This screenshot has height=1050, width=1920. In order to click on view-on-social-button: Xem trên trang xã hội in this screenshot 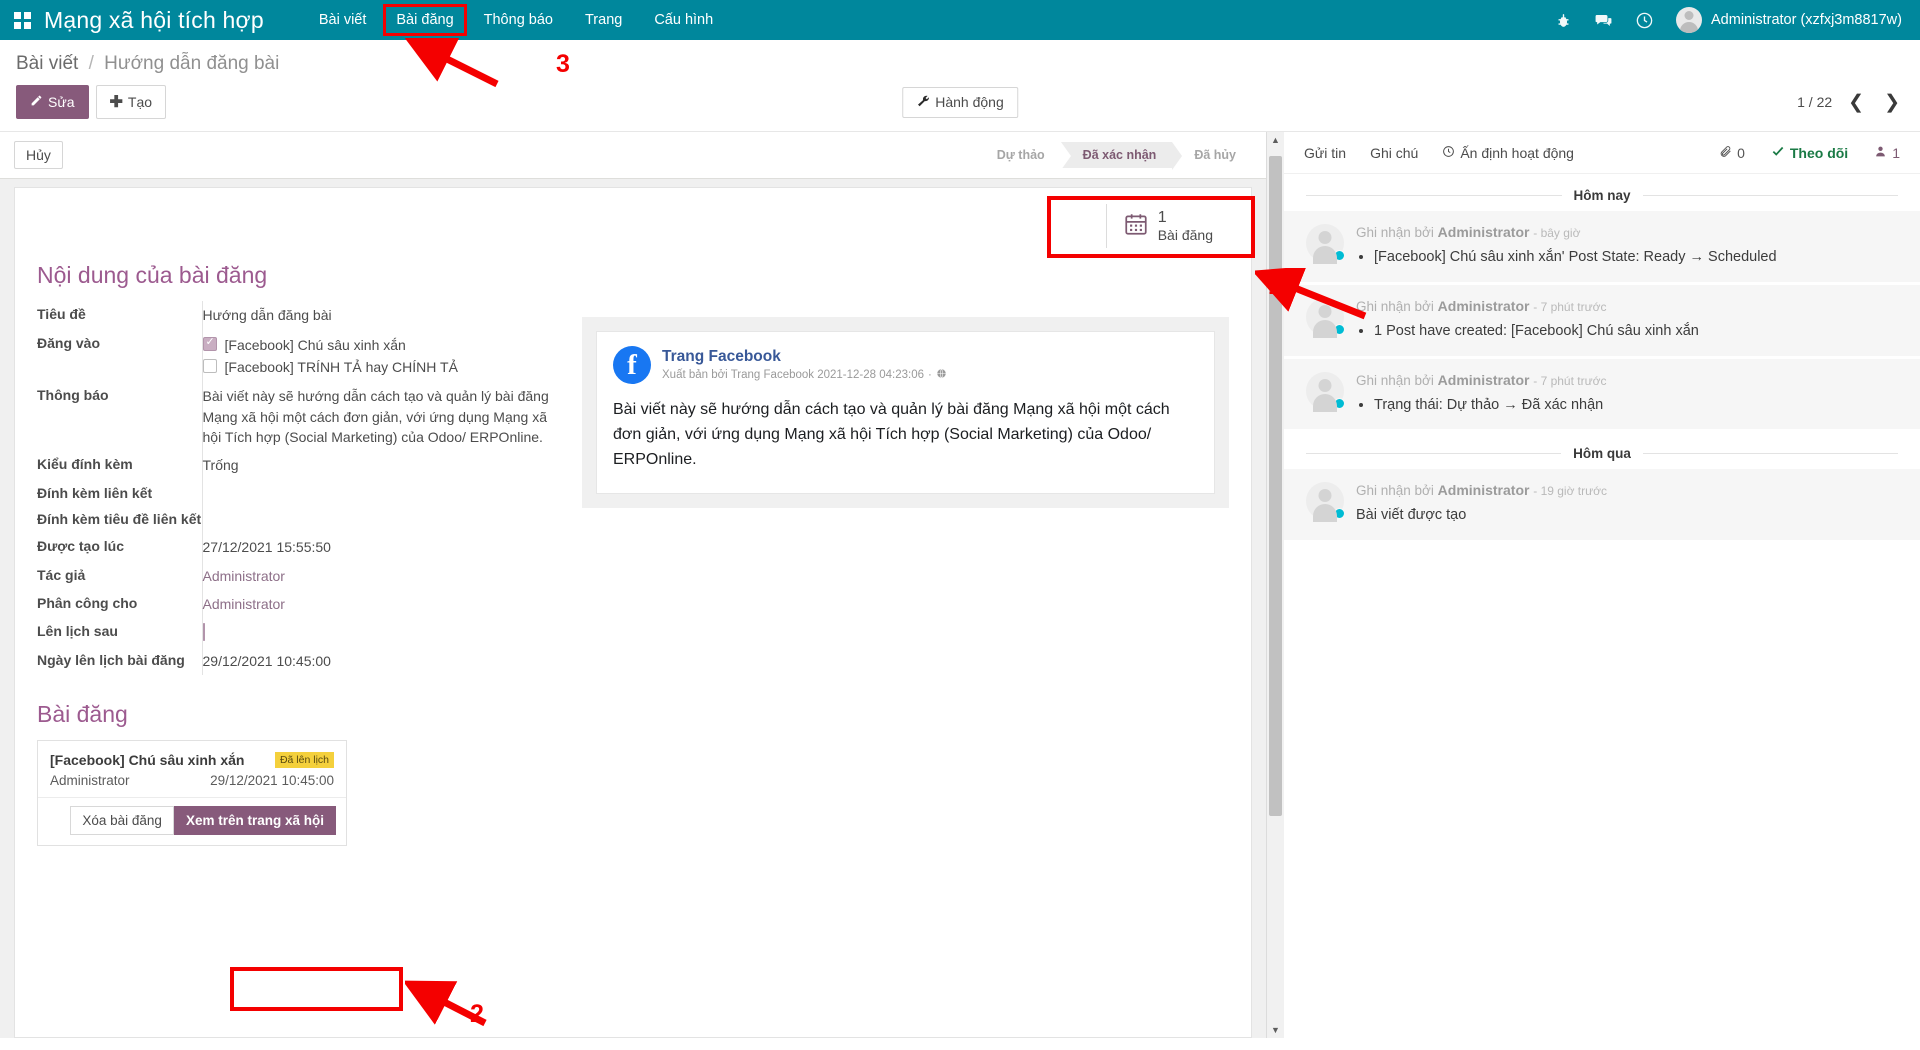, I will do `click(254, 820)`.